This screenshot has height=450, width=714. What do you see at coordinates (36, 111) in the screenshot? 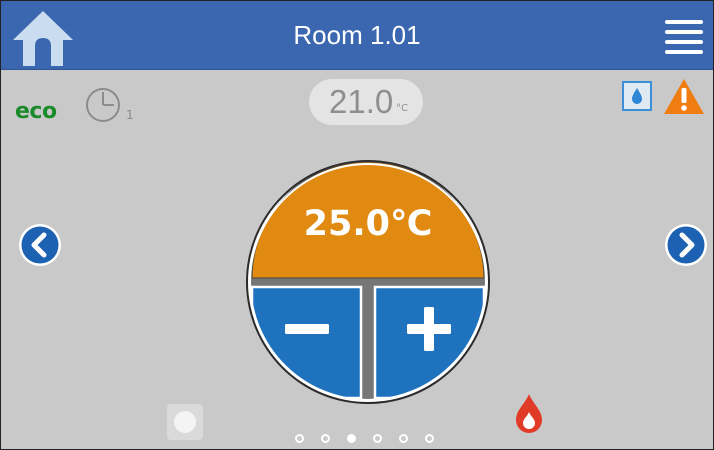
I see `eco-mode-label: eco` at bounding box center [36, 111].